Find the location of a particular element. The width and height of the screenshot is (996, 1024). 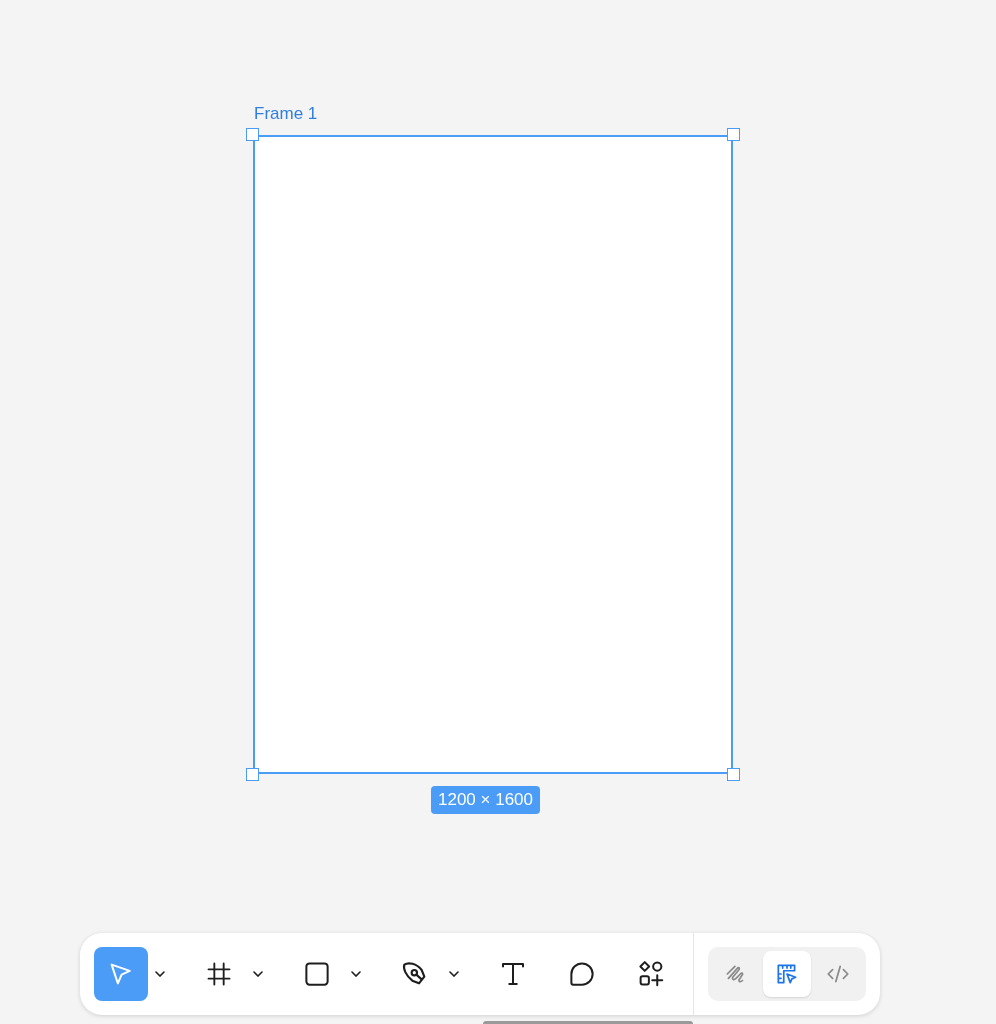

frame-icon is located at coordinates (219, 974).